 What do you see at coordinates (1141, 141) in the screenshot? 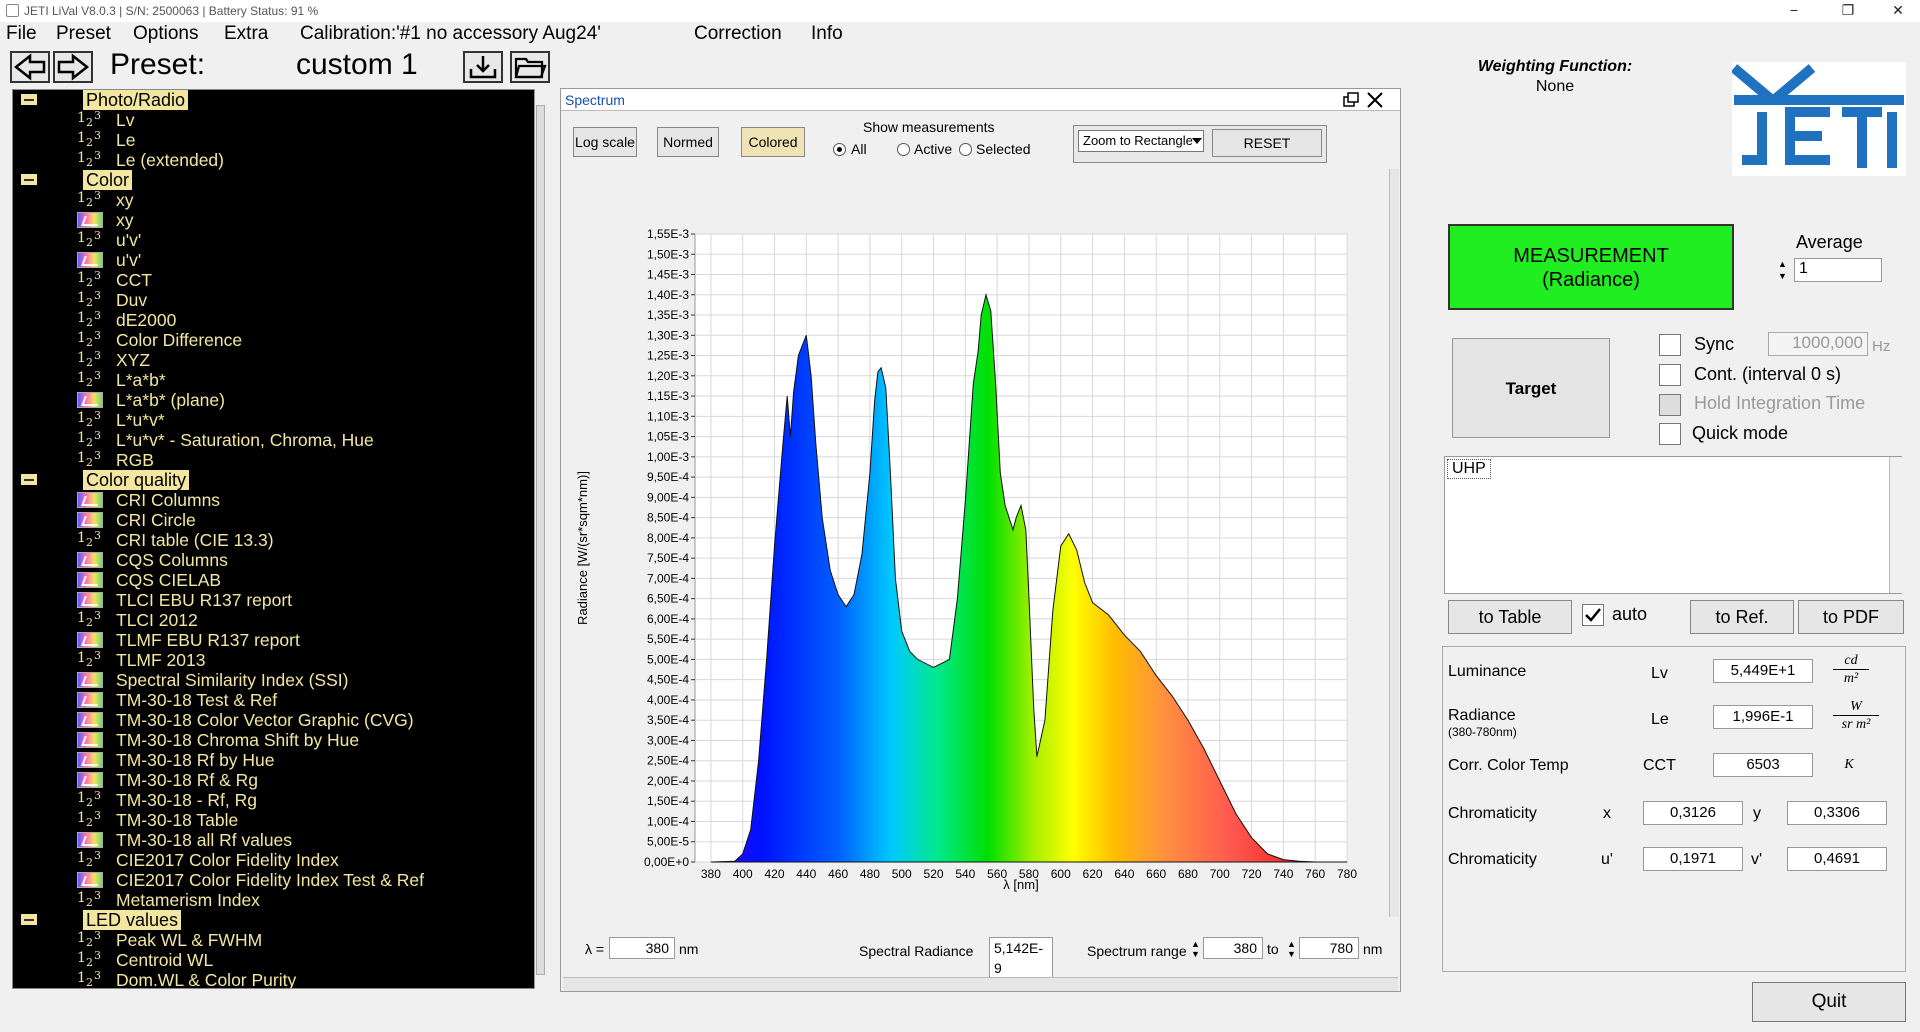
I see `zoom-mode-select: Zoom to Rectangle` at bounding box center [1141, 141].